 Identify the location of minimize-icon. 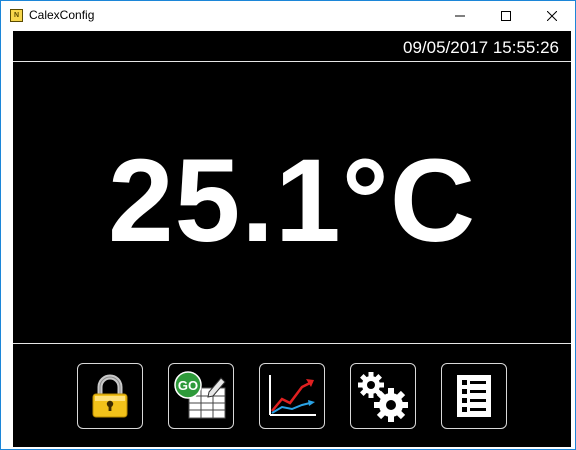
(460, 16).